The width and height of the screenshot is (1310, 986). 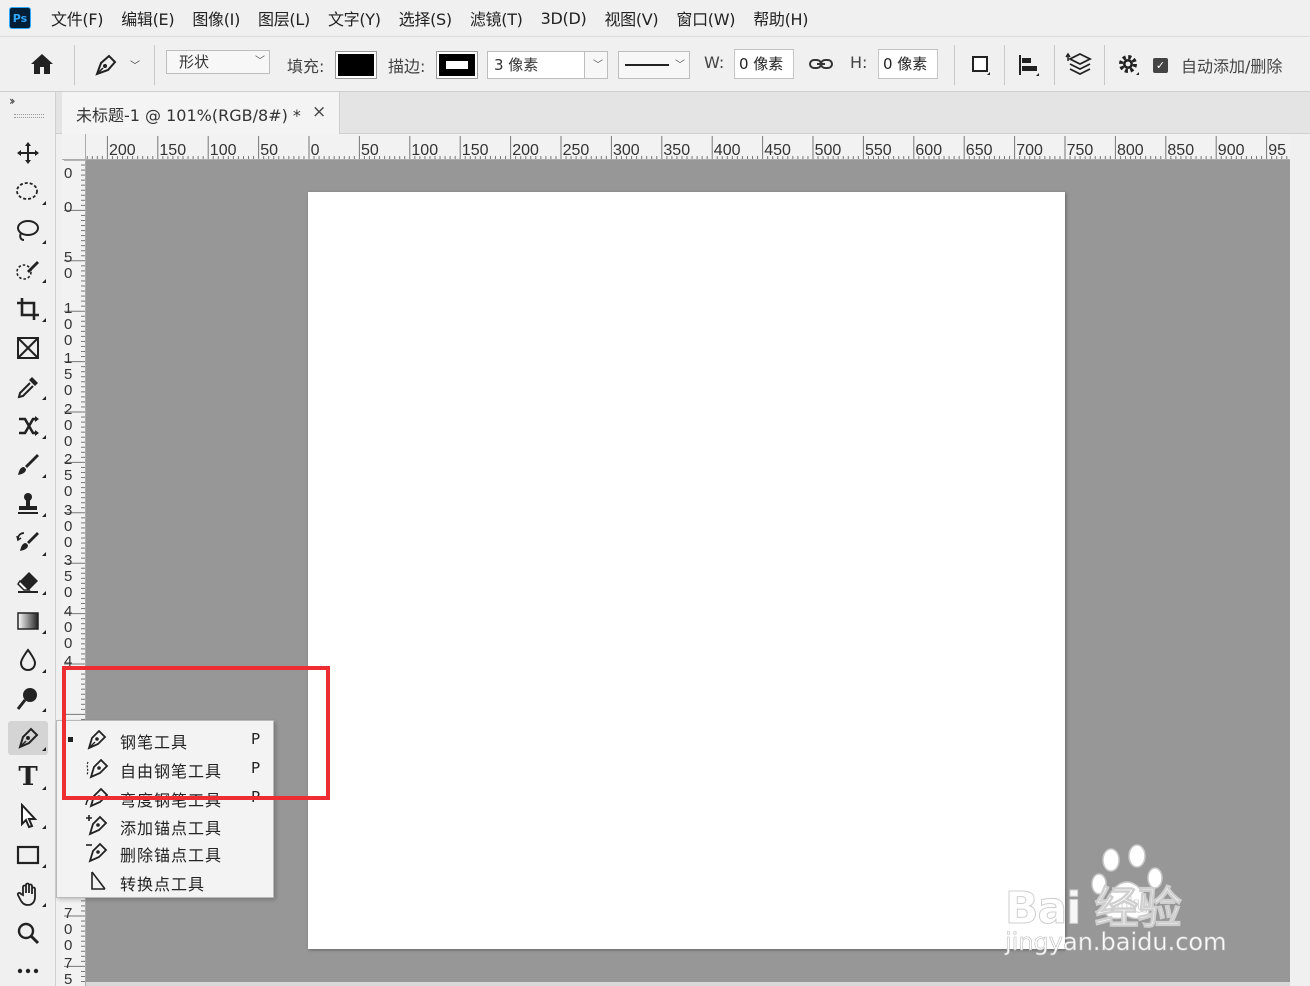 What do you see at coordinates (688, 984) in the screenshot?
I see `horizontal-scrollbar` at bounding box center [688, 984].